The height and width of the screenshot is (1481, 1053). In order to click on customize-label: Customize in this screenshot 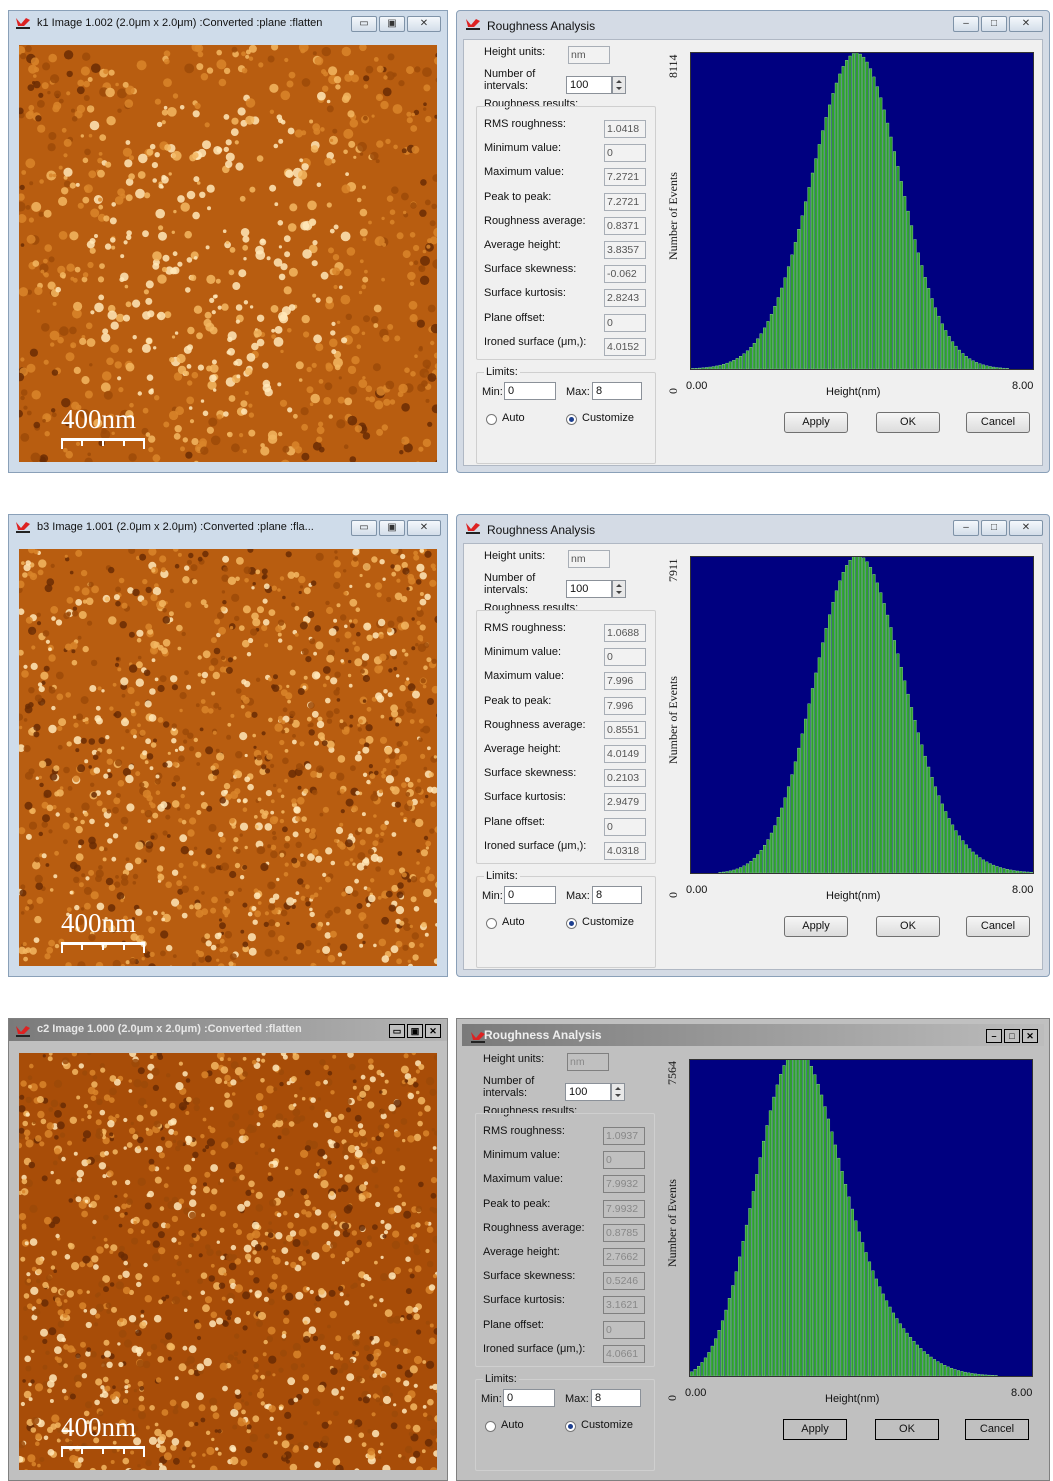, I will do `click(608, 922)`.